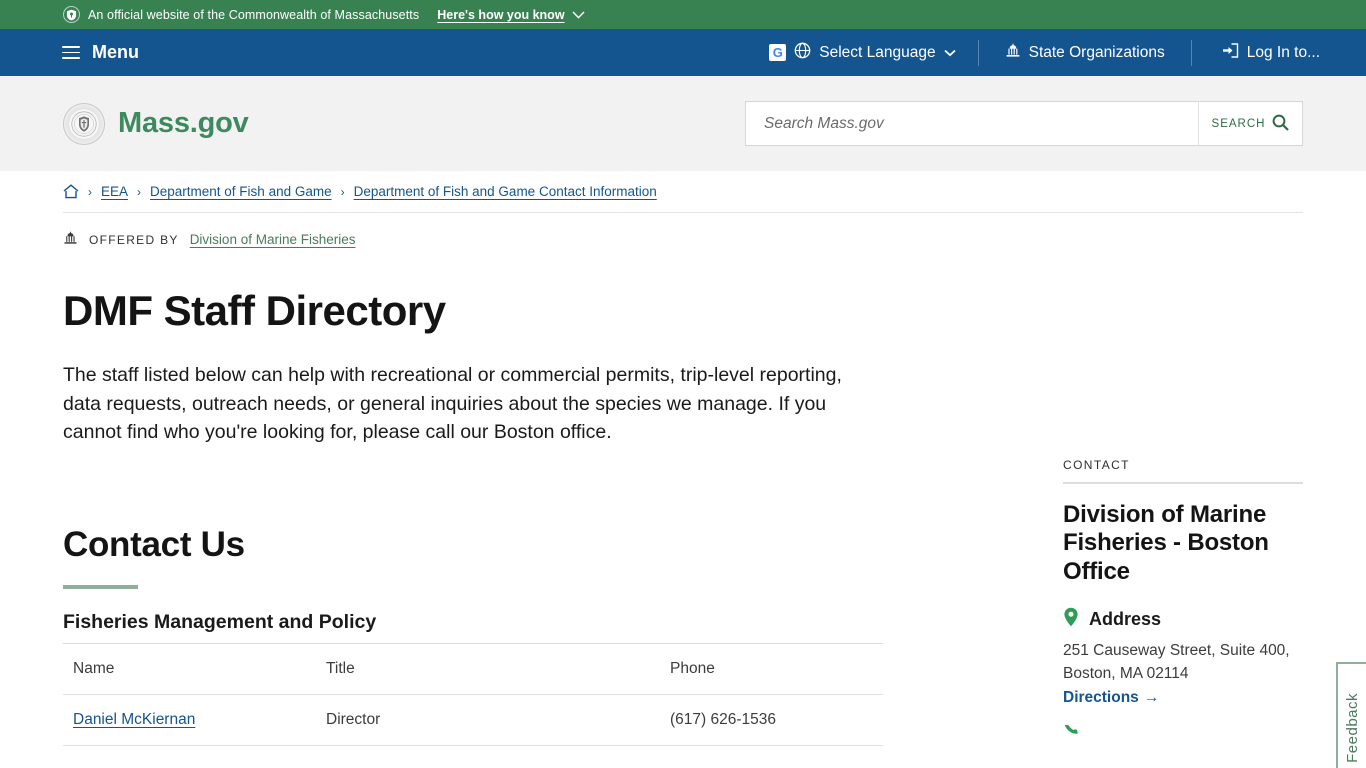  What do you see at coordinates (254, 310) in the screenshot?
I see `page-title: DMF Staff Directory` at bounding box center [254, 310].